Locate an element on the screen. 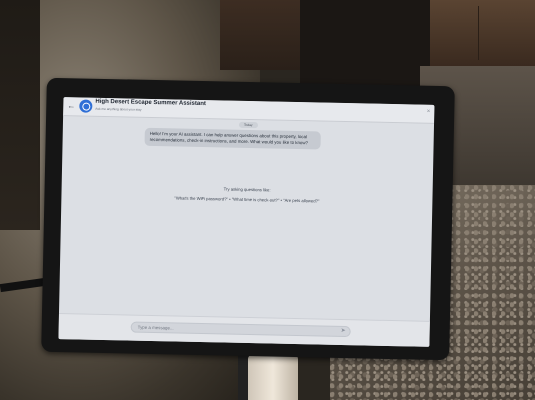  send-icon: ➤ is located at coordinates (343, 331).